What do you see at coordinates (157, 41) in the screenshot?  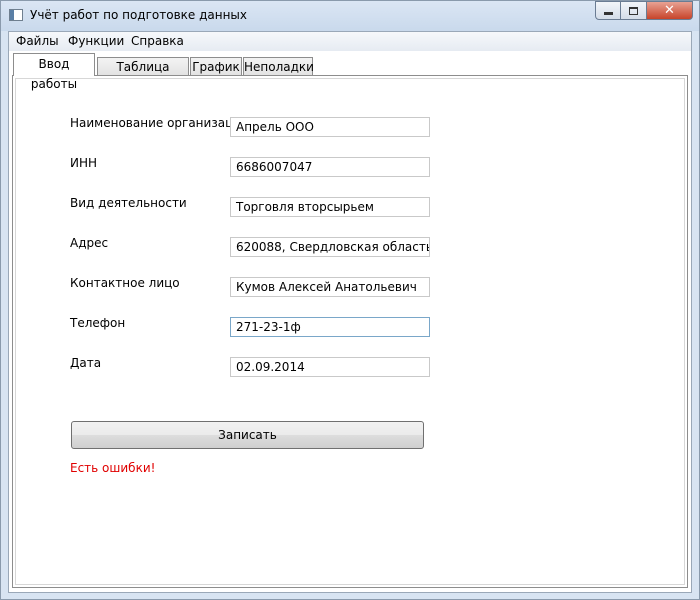 I see `menu-help: Справка` at bounding box center [157, 41].